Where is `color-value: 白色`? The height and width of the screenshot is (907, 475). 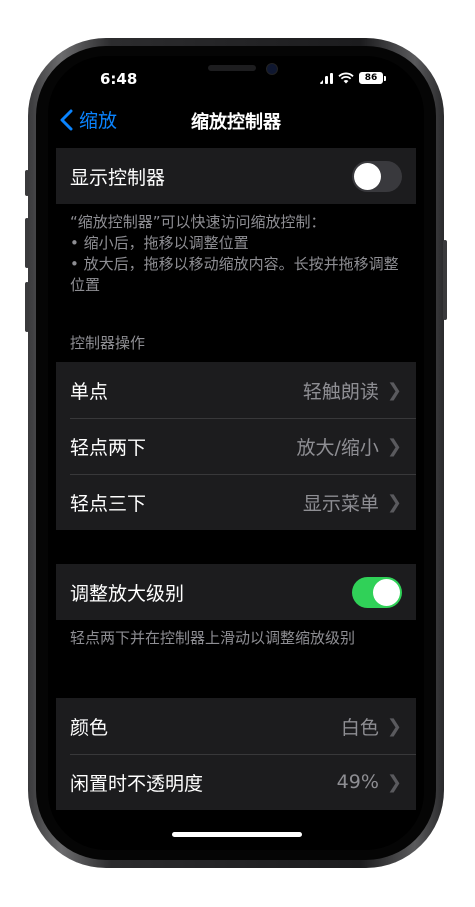 color-value: 白色 is located at coordinates (359, 727).